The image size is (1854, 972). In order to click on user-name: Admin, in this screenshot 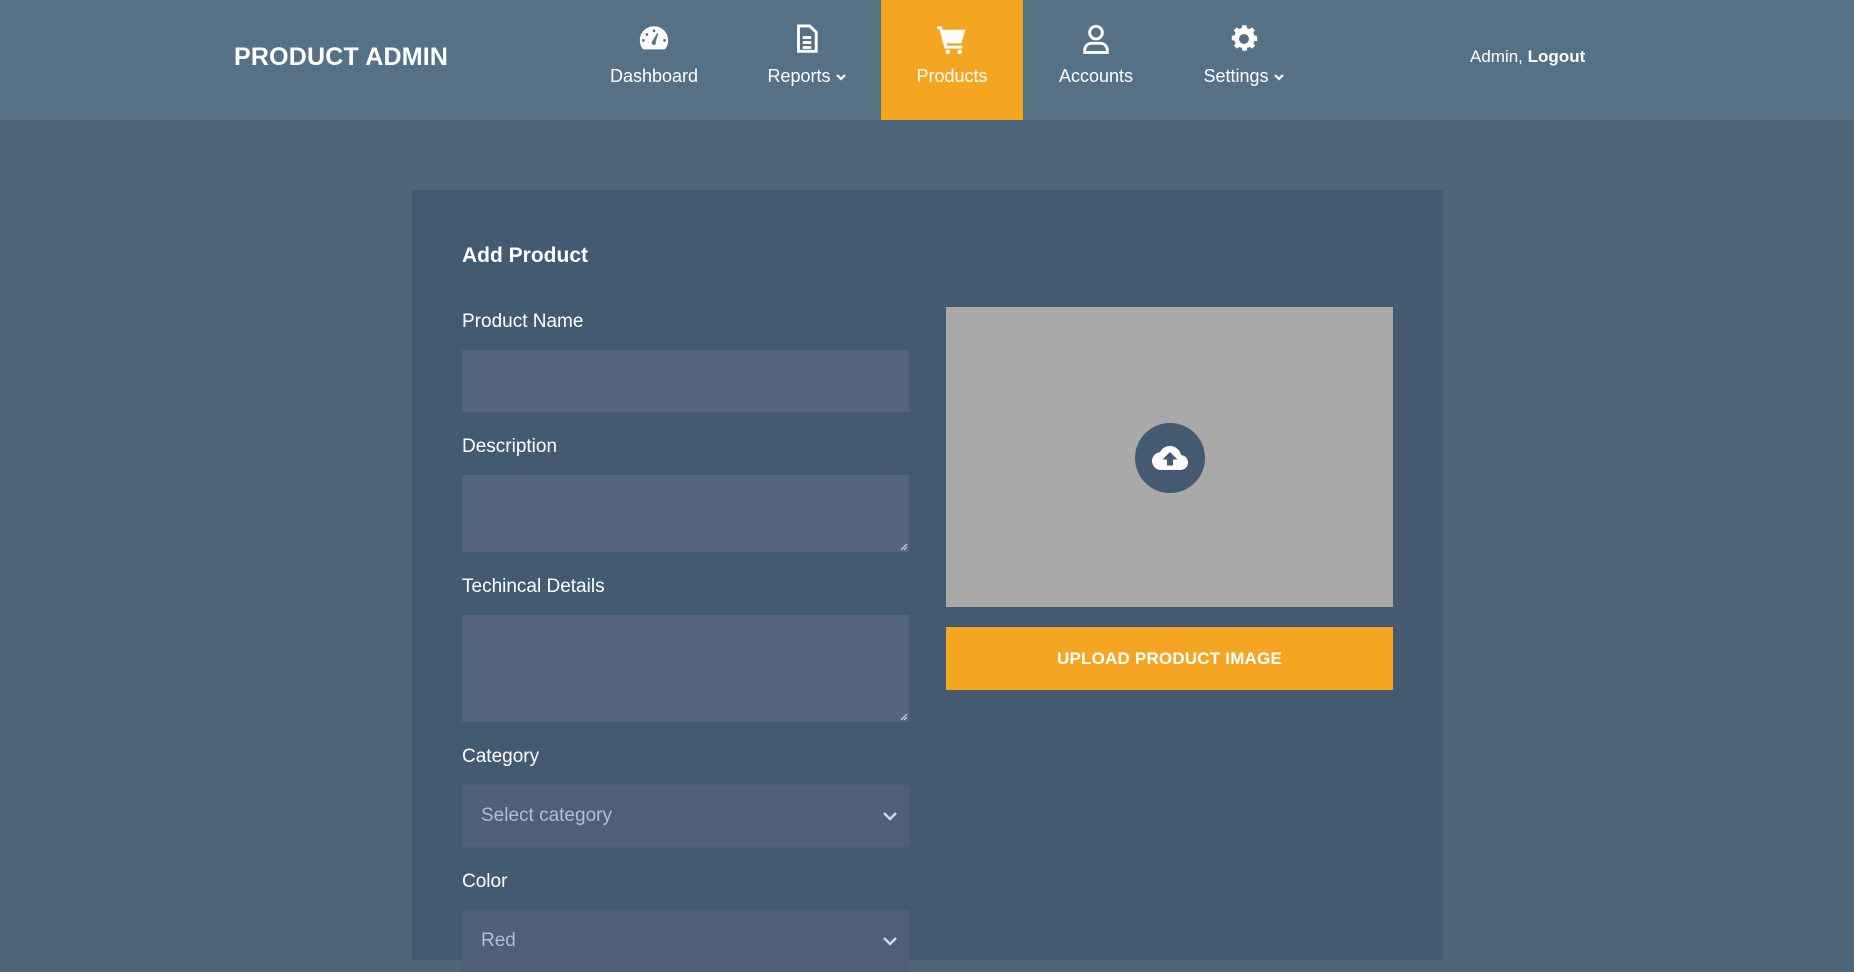, I will do `click(1496, 56)`.